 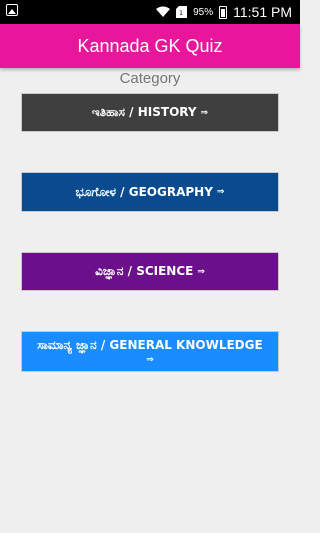 I want to click on svg-text: 1, so click(x=181, y=13).